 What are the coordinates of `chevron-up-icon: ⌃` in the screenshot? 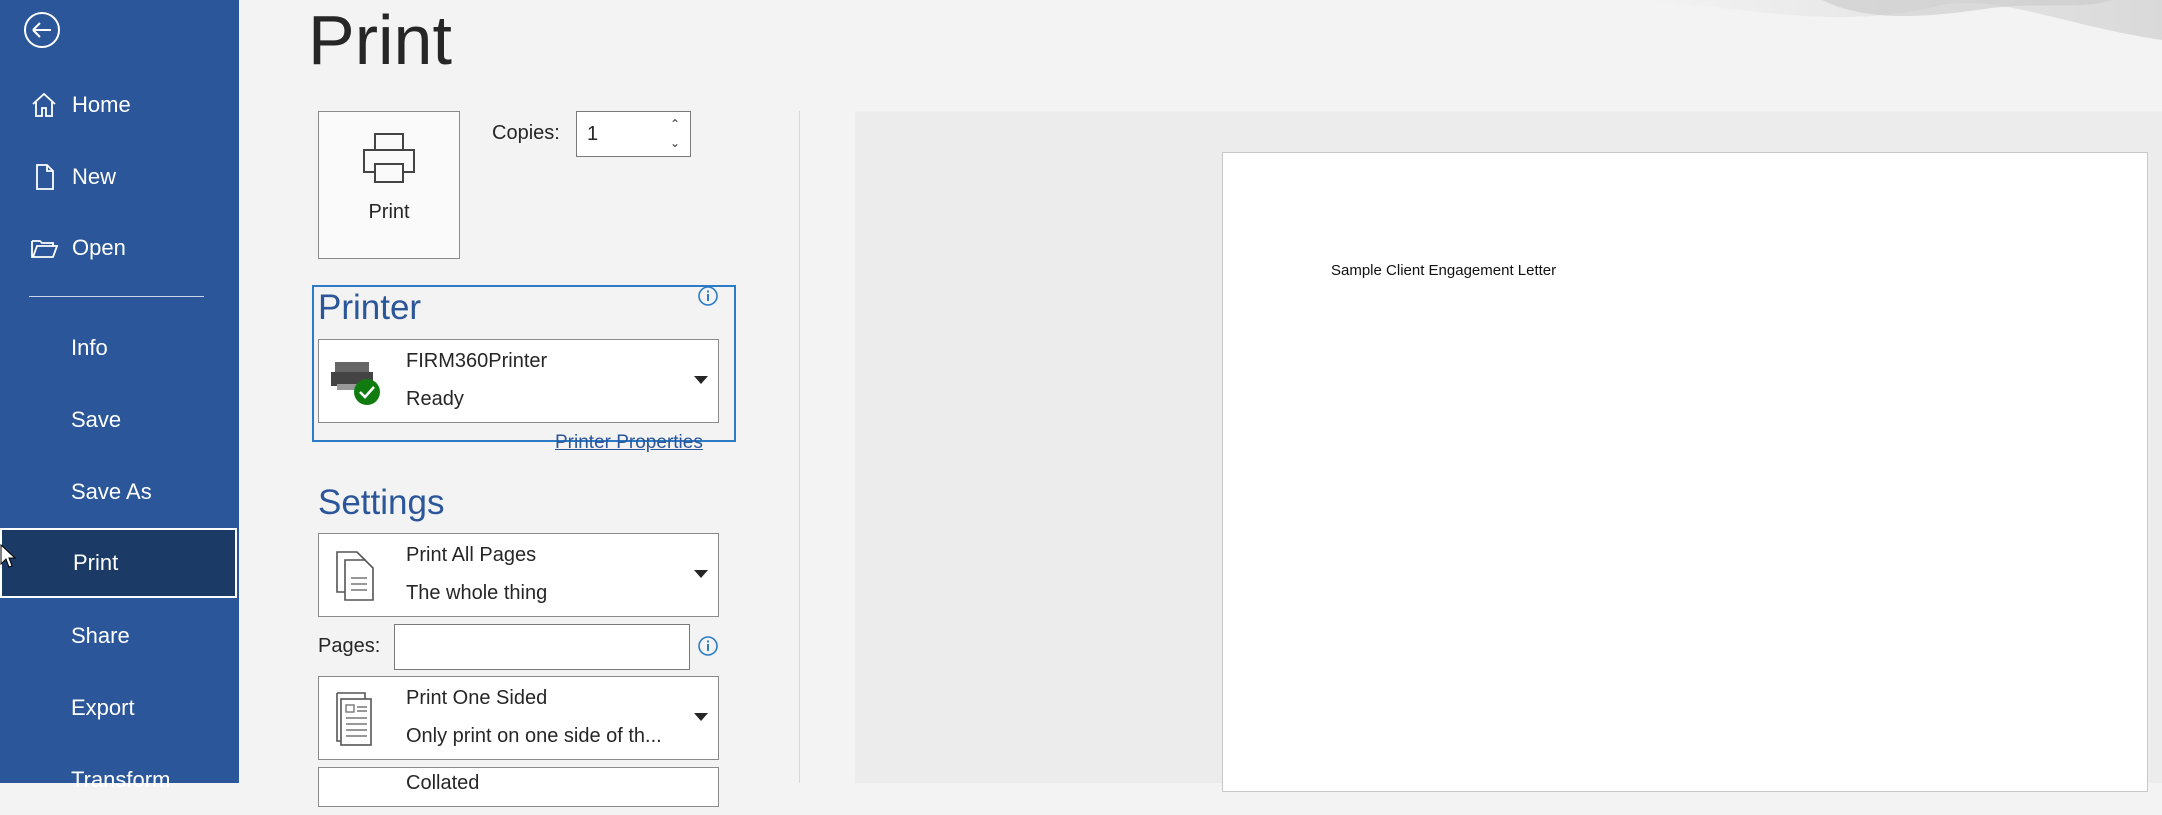 It's located at (675, 124).